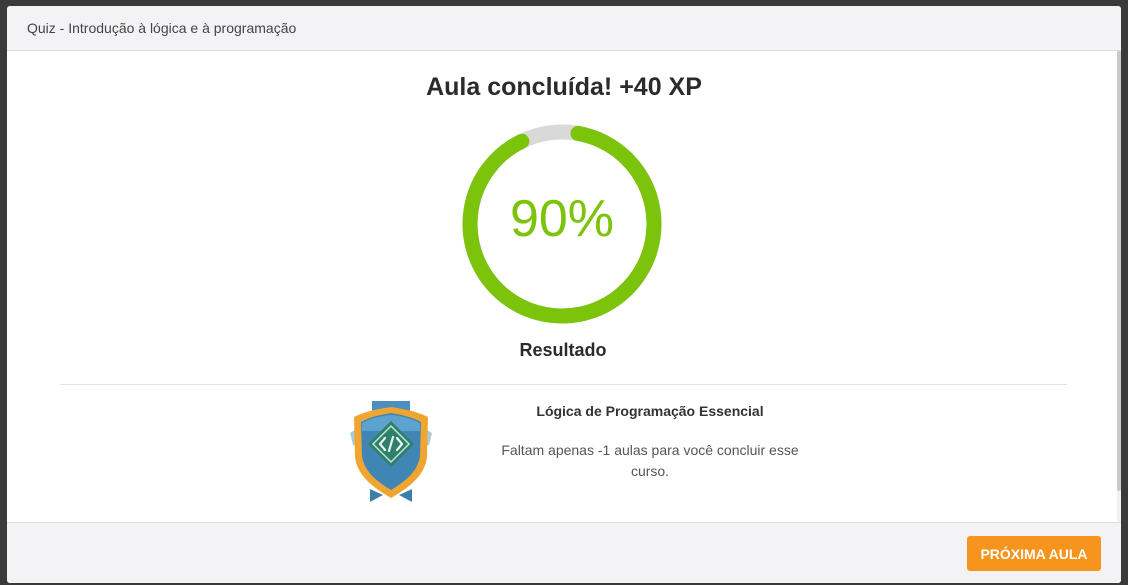  Describe the element at coordinates (650, 411) in the screenshot. I see `course-title: Lógica de Programação Essencial` at that location.